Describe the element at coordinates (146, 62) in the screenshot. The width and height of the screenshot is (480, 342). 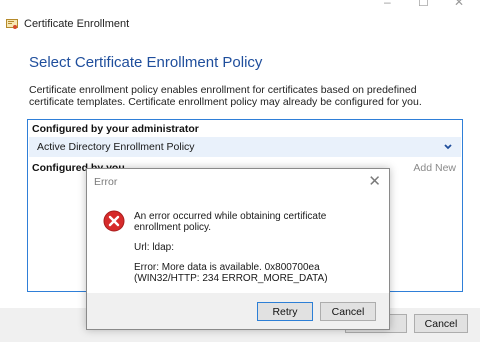
I see `page-title: Select Certificate Enrollment Policy` at that location.